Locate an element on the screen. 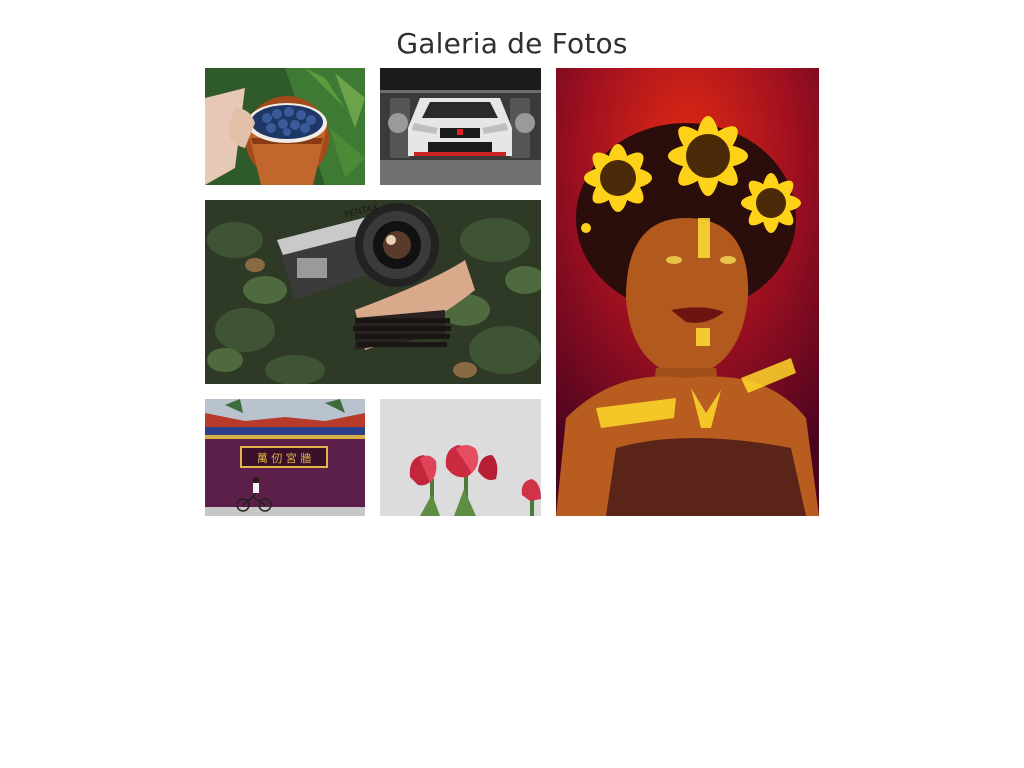  photo-temple: 萬 仞 宮 牆 is located at coordinates (285, 457).